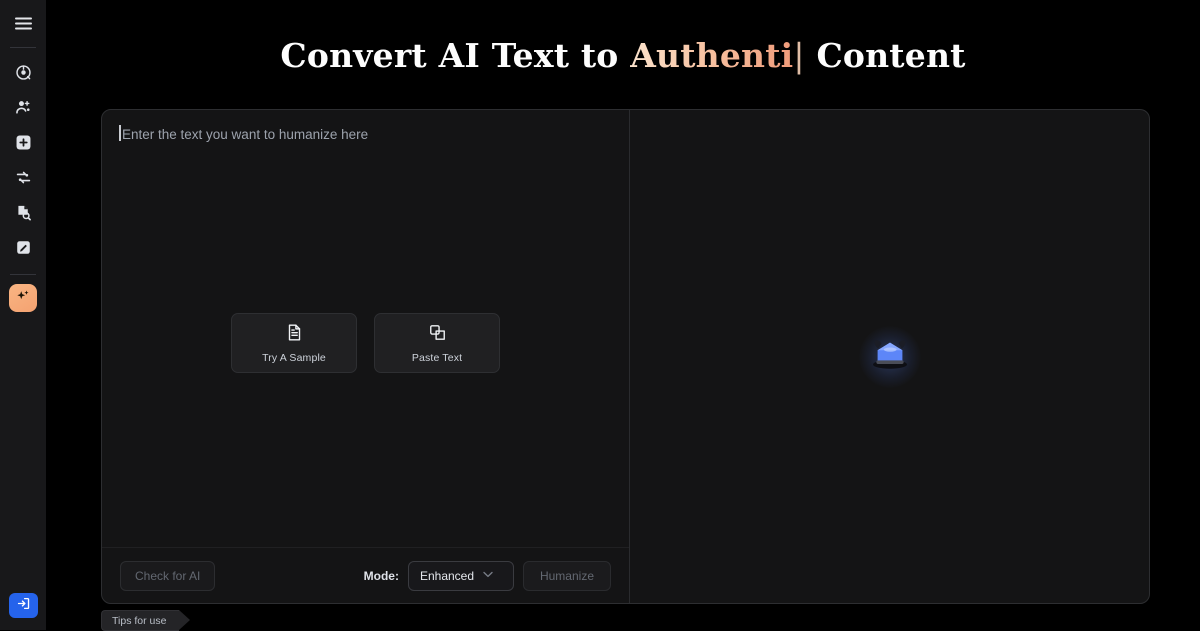 Image resolution: width=1200 pixels, height=631 pixels. What do you see at coordinates (294, 334) in the screenshot?
I see `document-text-icon` at bounding box center [294, 334].